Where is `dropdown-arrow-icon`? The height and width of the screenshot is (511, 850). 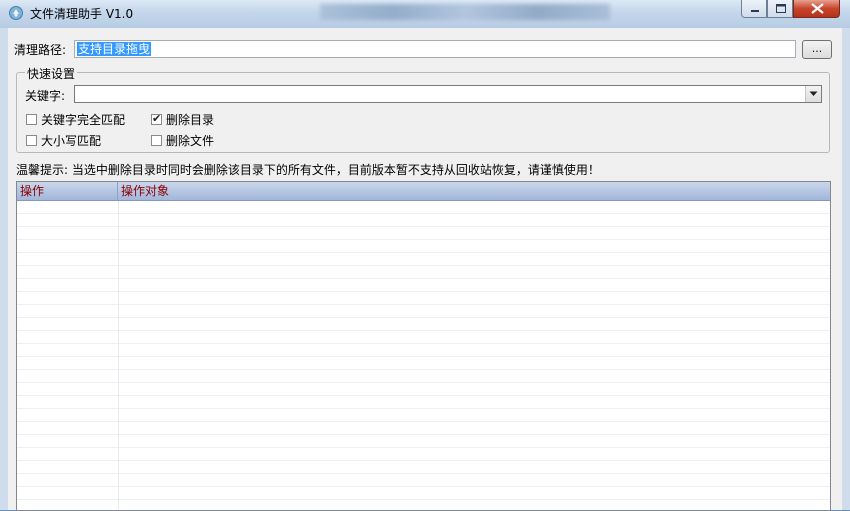 dropdown-arrow-icon is located at coordinates (813, 93).